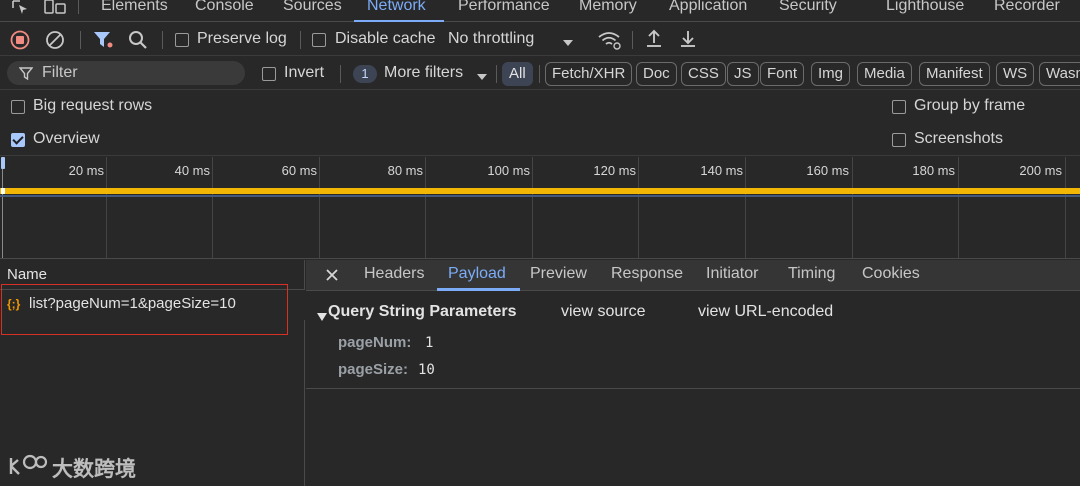 This screenshot has width=1080, height=486. Describe the element at coordinates (394, 274) in the screenshot. I see `detail-tab-headers: Headers` at that location.